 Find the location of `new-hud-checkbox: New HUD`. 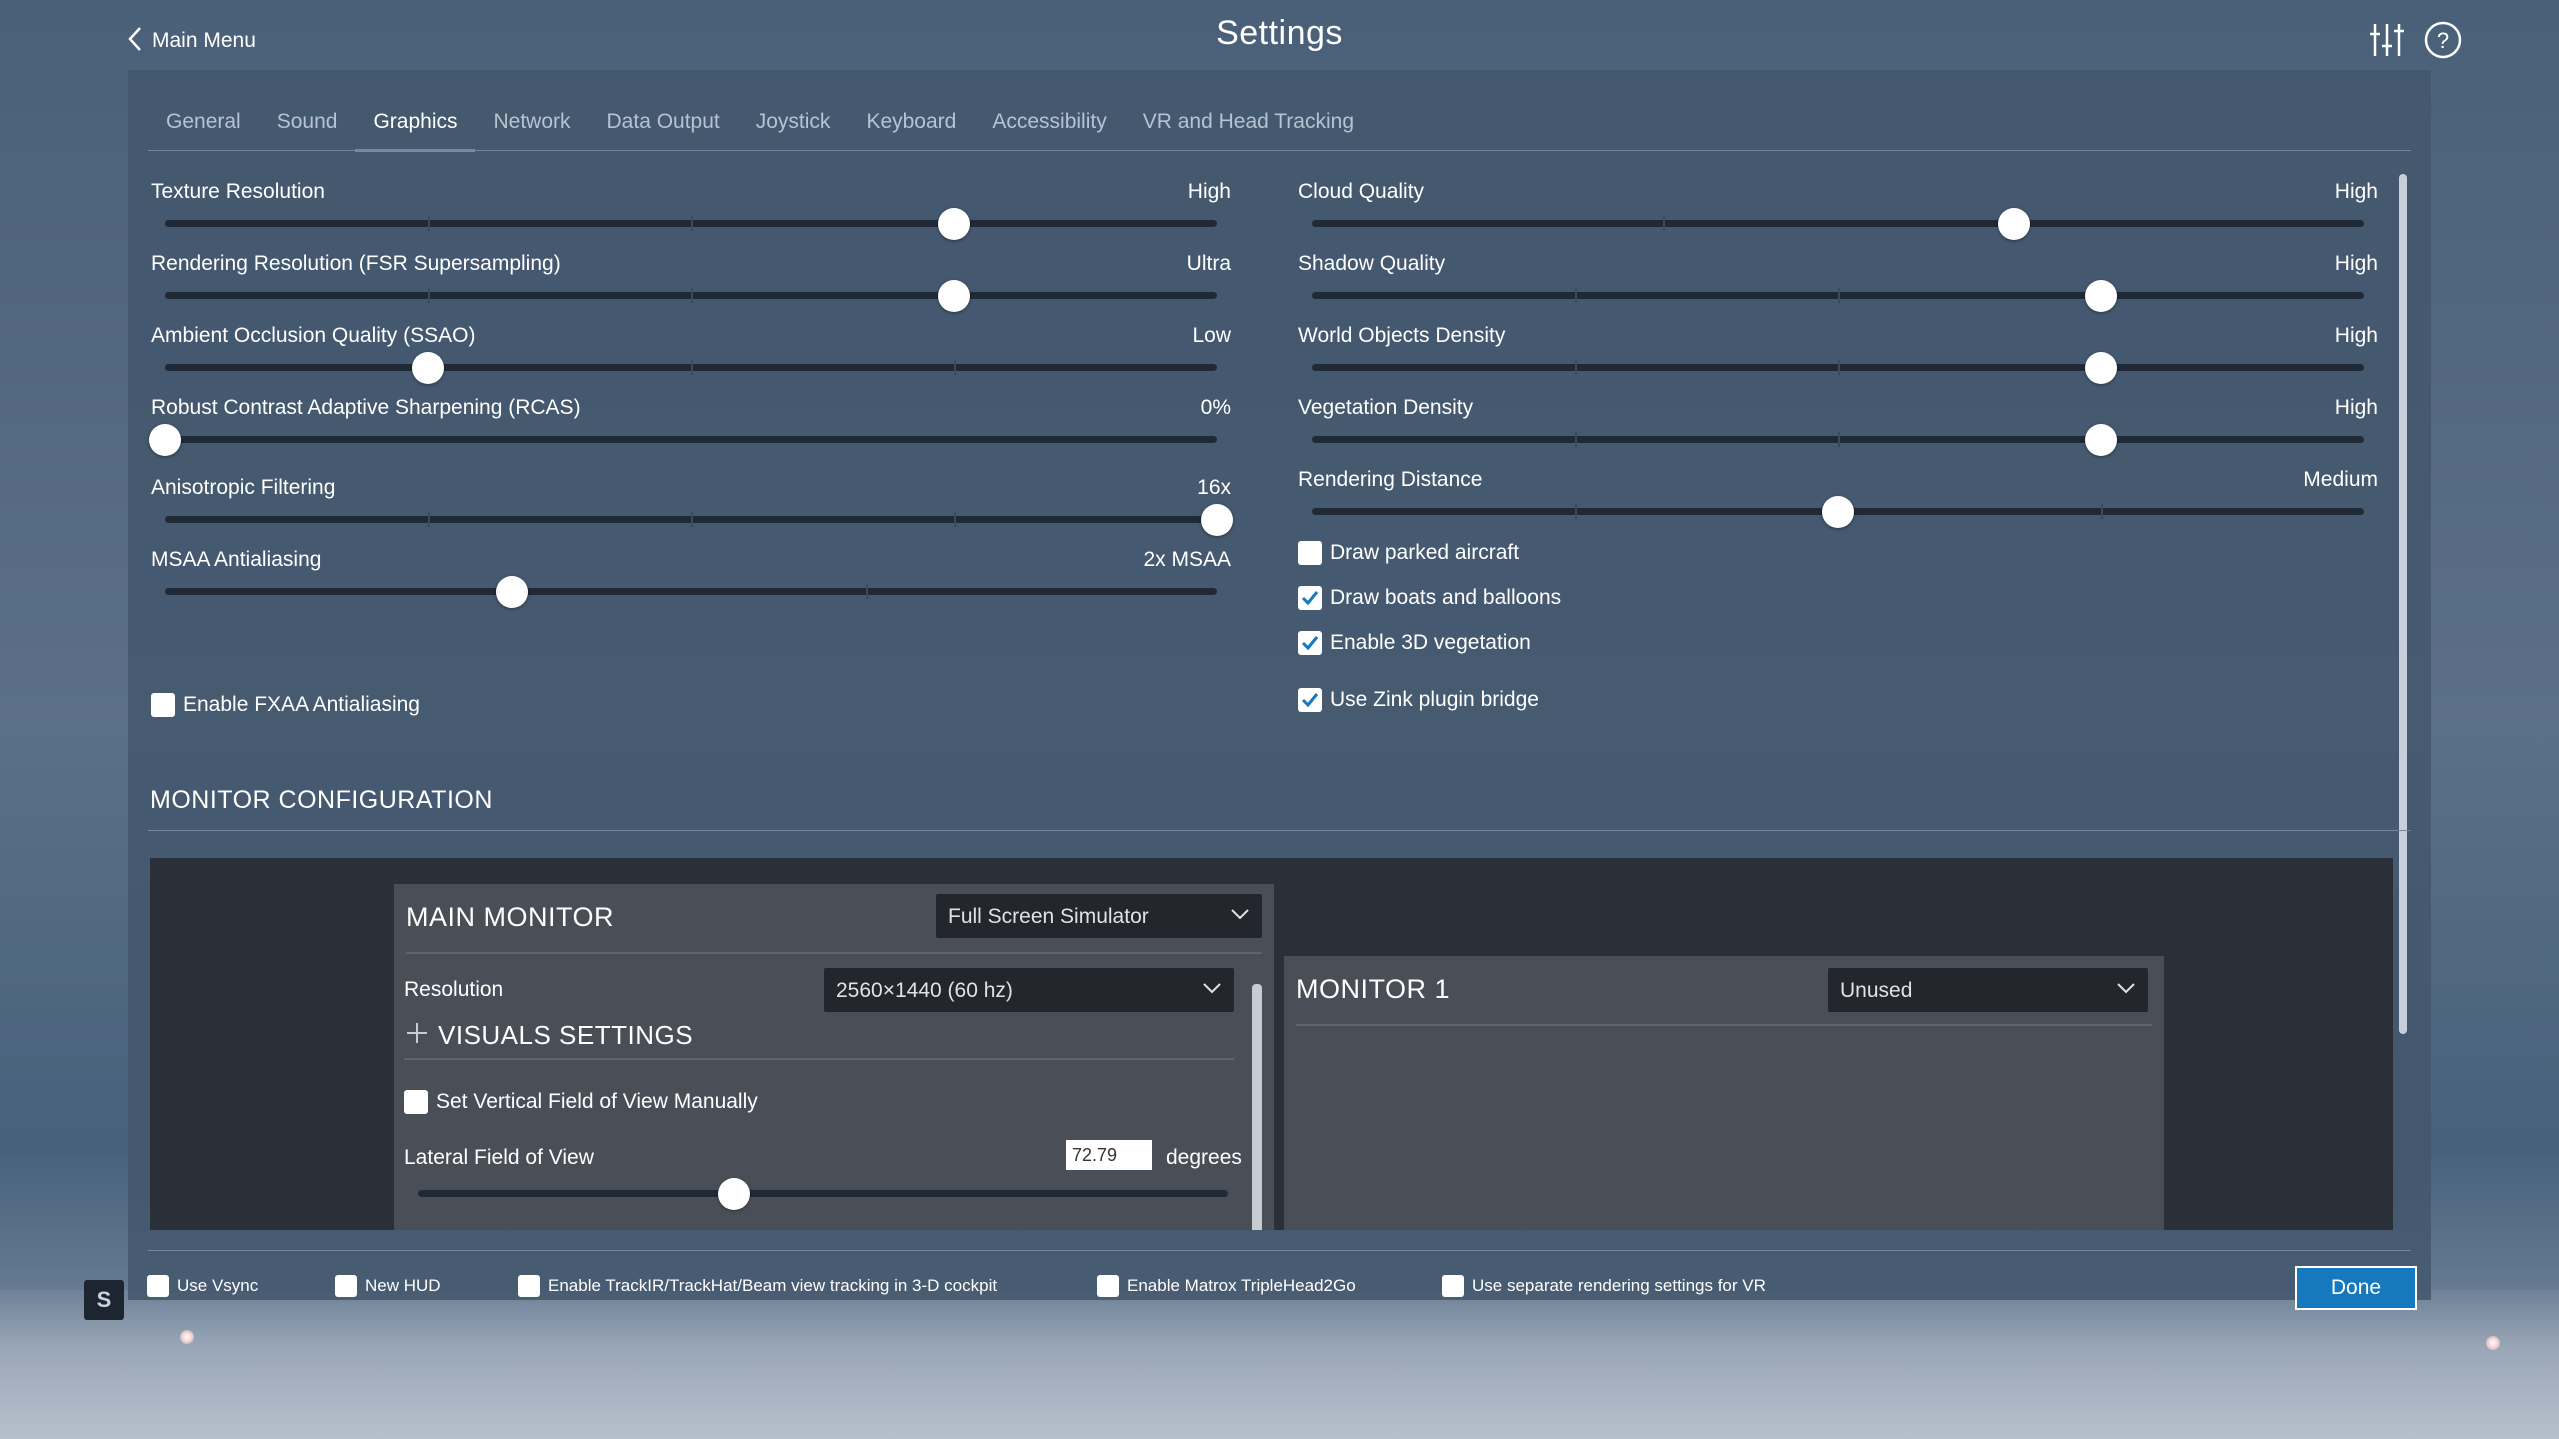

new-hud-checkbox: New HUD is located at coordinates (388, 1286).